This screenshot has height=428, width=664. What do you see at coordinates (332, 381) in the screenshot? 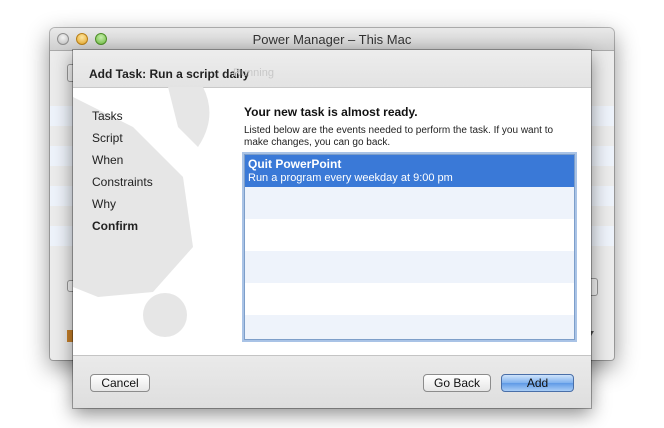
I see `sheet-footer: Cancel Go Back Add` at bounding box center [332, 381].